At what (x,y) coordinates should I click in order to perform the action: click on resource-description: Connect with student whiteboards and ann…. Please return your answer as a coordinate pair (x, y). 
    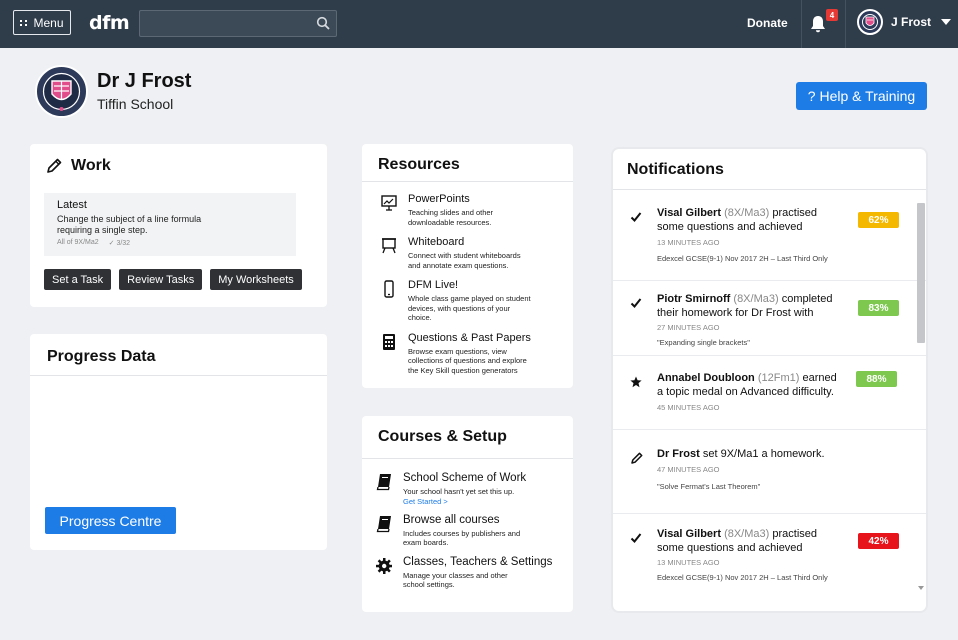
    Looking at the image, I should click on (464, 260).